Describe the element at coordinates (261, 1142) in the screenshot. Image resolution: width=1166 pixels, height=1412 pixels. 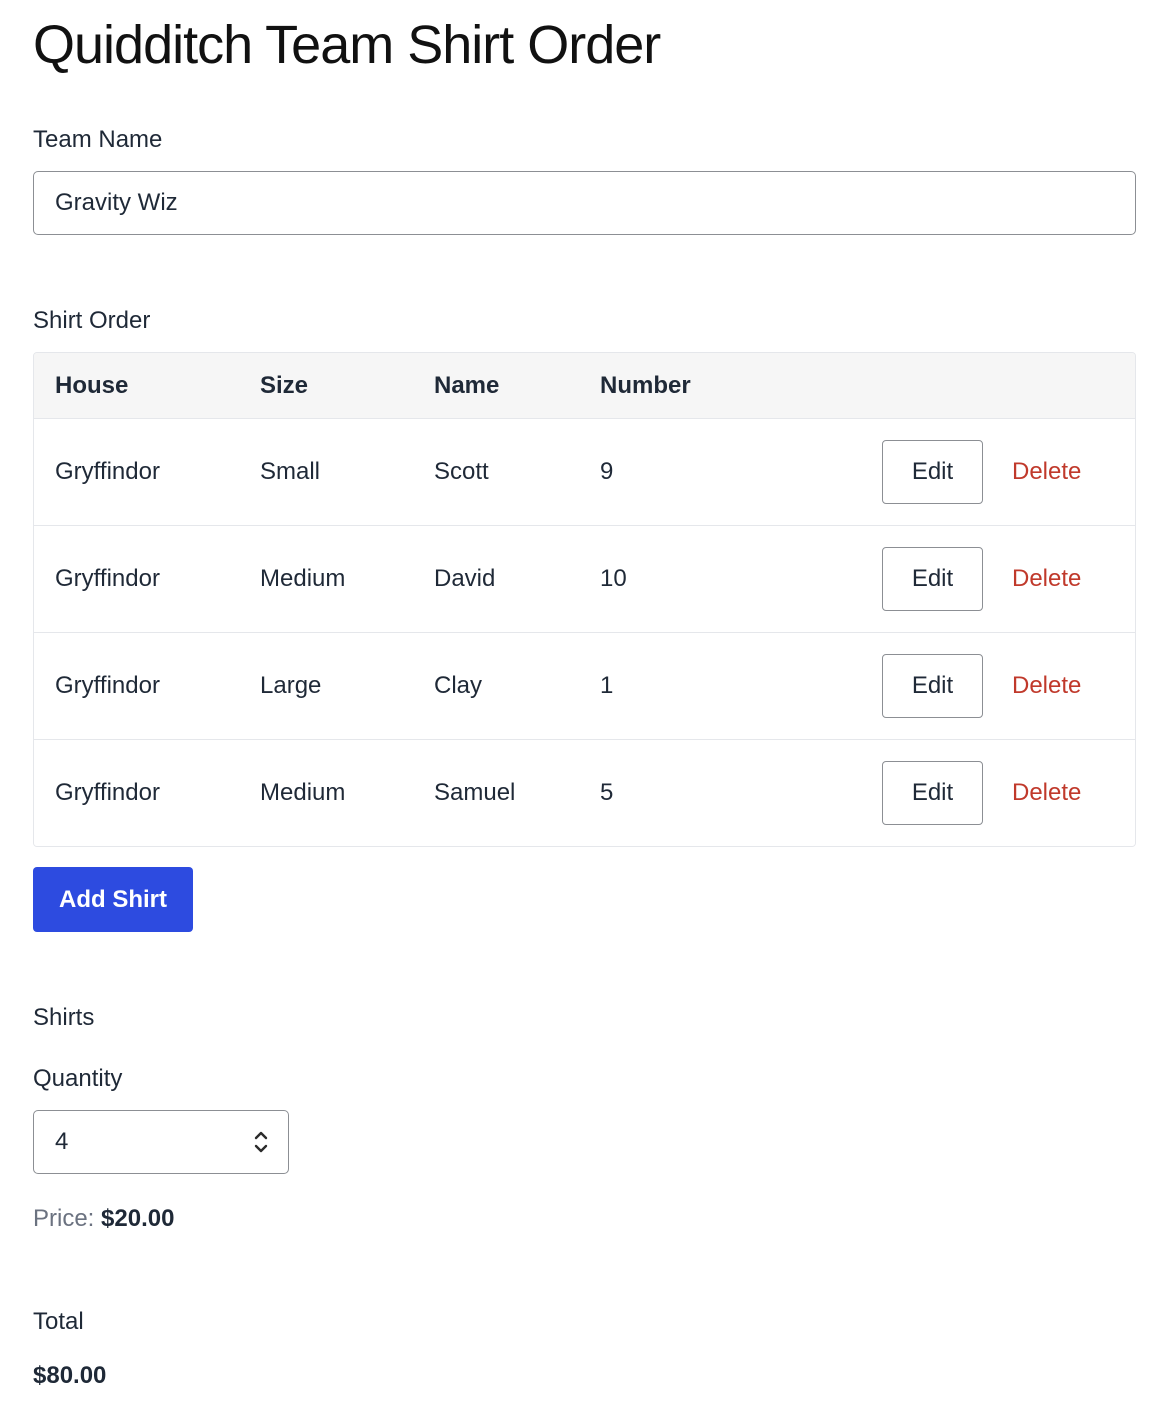
I see `chevron-up-down-icon` at that location.